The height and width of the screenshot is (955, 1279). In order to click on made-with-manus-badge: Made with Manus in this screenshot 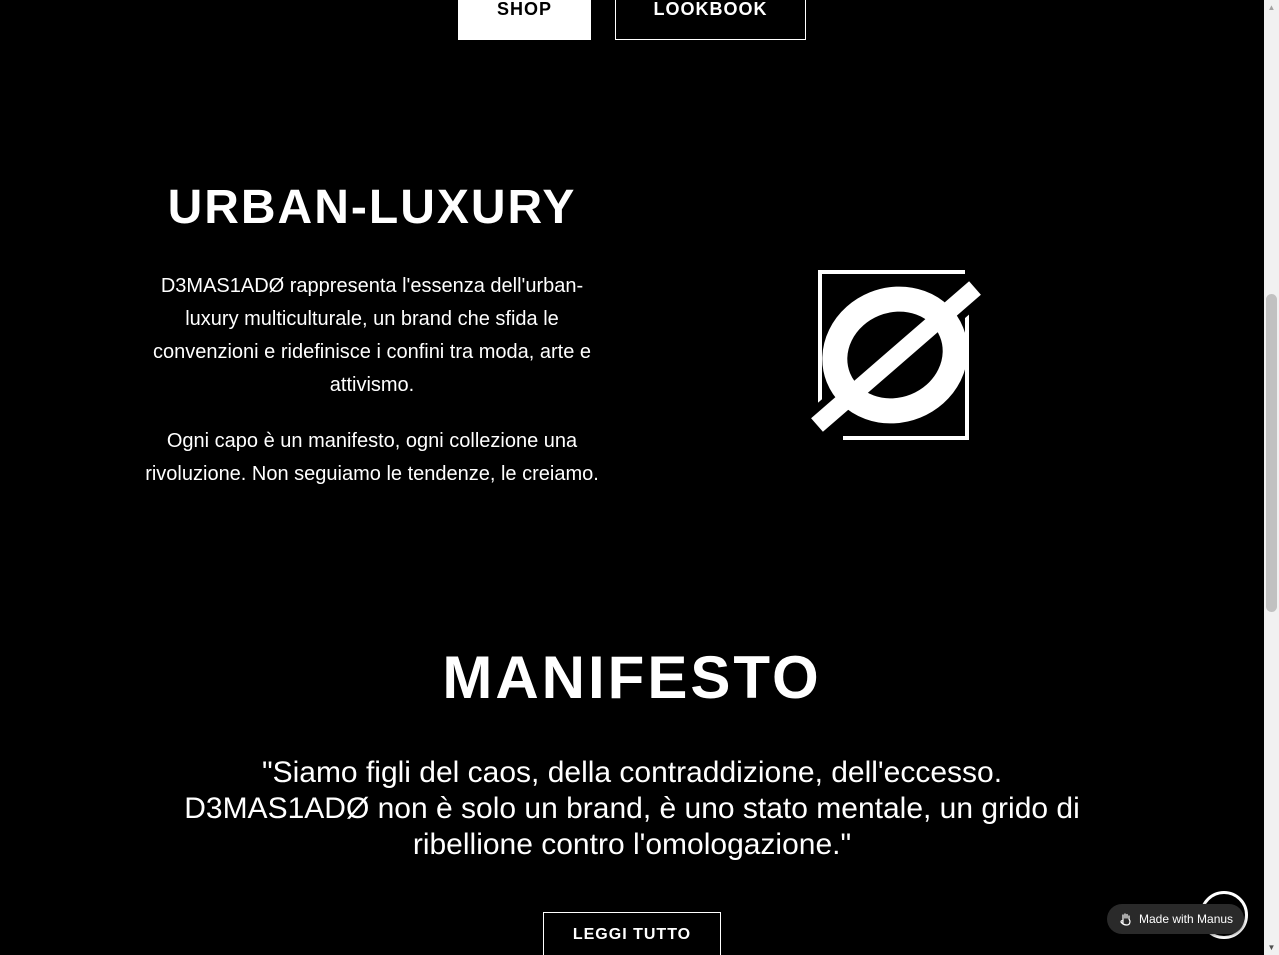, I will do `click(1175, 919)`.